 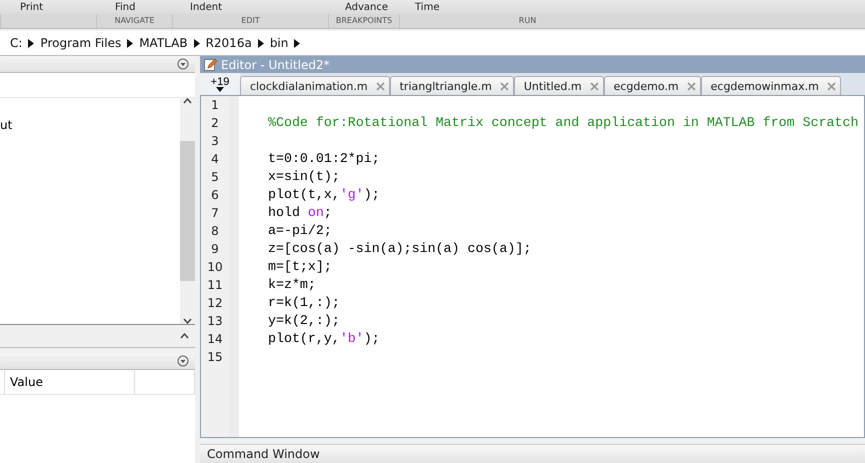 I want to click on command-window-header: Command Window, so click(x=532, y=453).